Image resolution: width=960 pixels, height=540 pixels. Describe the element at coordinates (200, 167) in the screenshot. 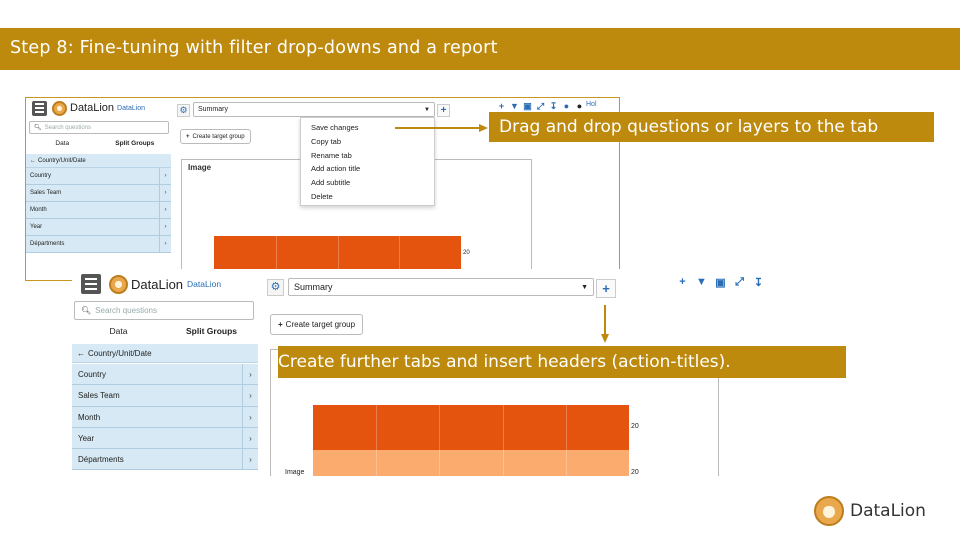

I see `panel-title: Image` at that location.